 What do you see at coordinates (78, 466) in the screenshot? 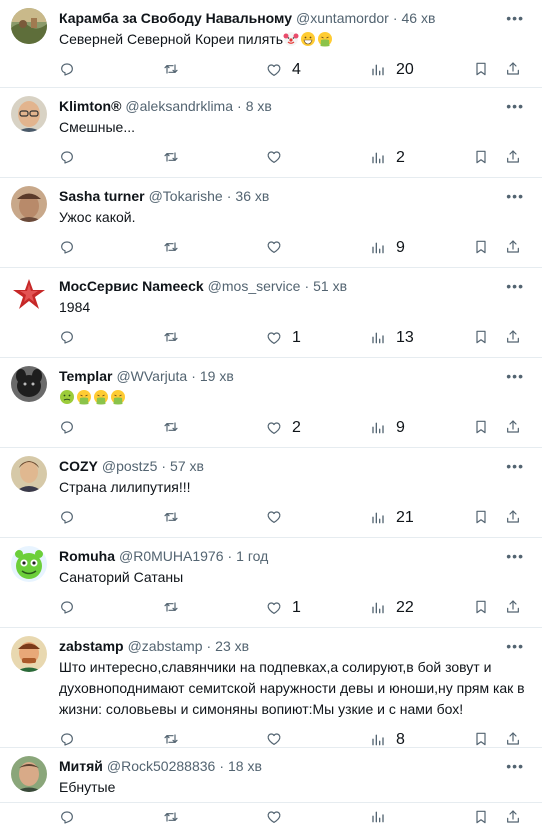
I see `author-name: COZY` at bounding box center [78, 466].